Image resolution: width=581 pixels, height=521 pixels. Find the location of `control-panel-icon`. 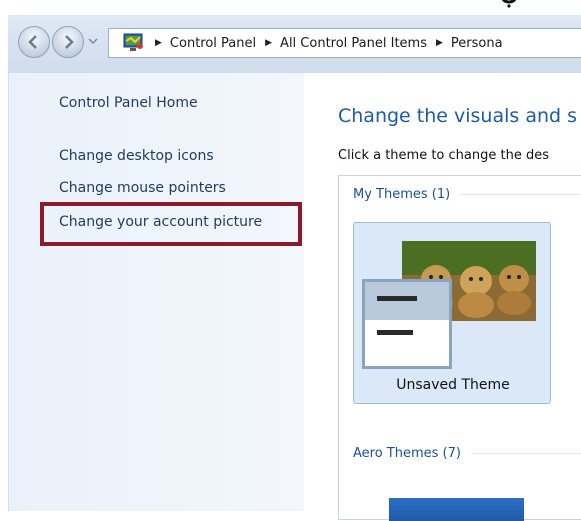

control-panel-icon is located at coordinates (133, 42).